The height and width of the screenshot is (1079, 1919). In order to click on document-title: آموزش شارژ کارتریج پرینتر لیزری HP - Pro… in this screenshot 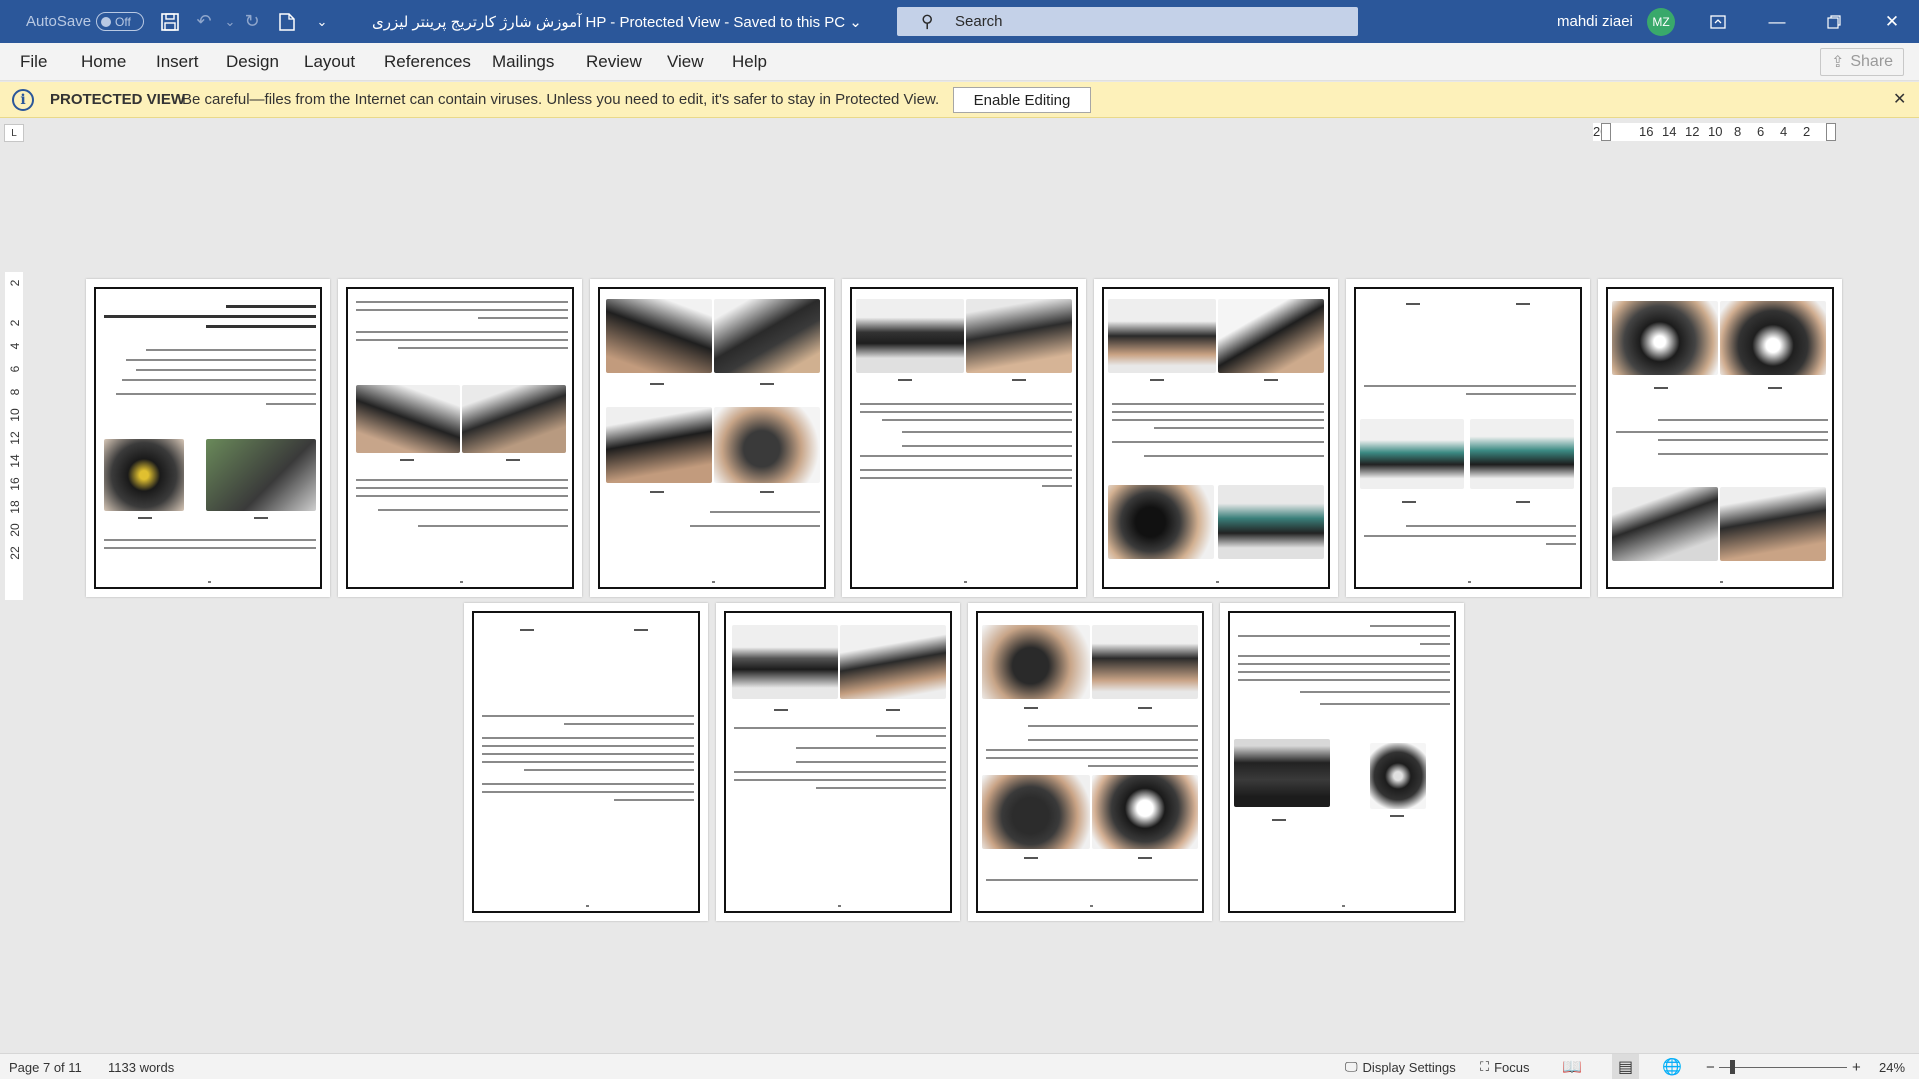, I will do `click(617, 21)`.